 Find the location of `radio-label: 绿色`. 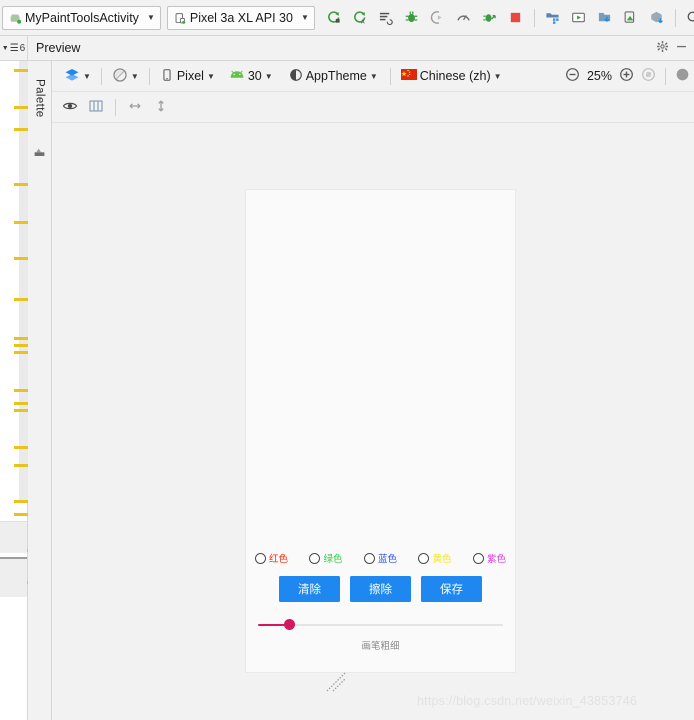

radio-label: 绿色 is located at coordinates (333, 559).